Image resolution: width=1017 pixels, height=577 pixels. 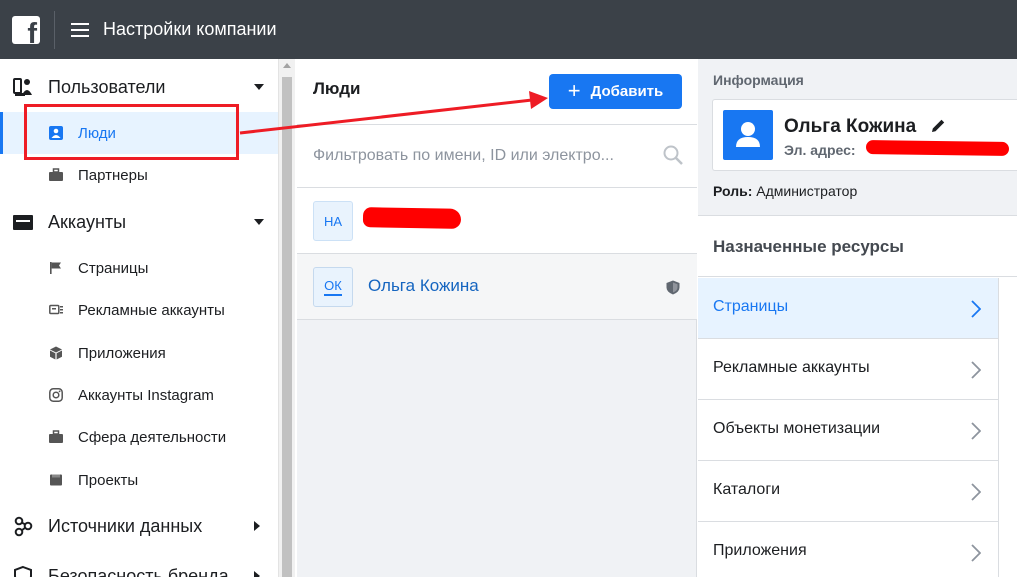 I want to click on asset-item-ad-accounts: Рекламные аккаунты, so click(x=848, y=369).